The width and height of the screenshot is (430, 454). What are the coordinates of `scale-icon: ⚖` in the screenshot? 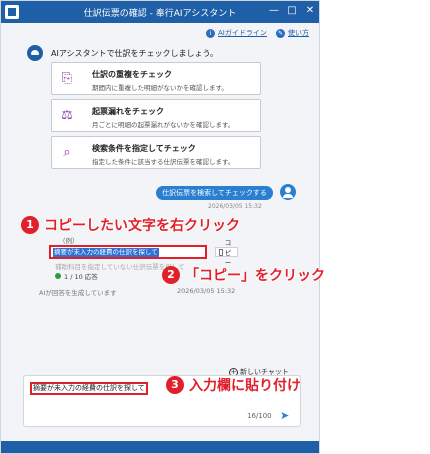 It's located at (67, 115).